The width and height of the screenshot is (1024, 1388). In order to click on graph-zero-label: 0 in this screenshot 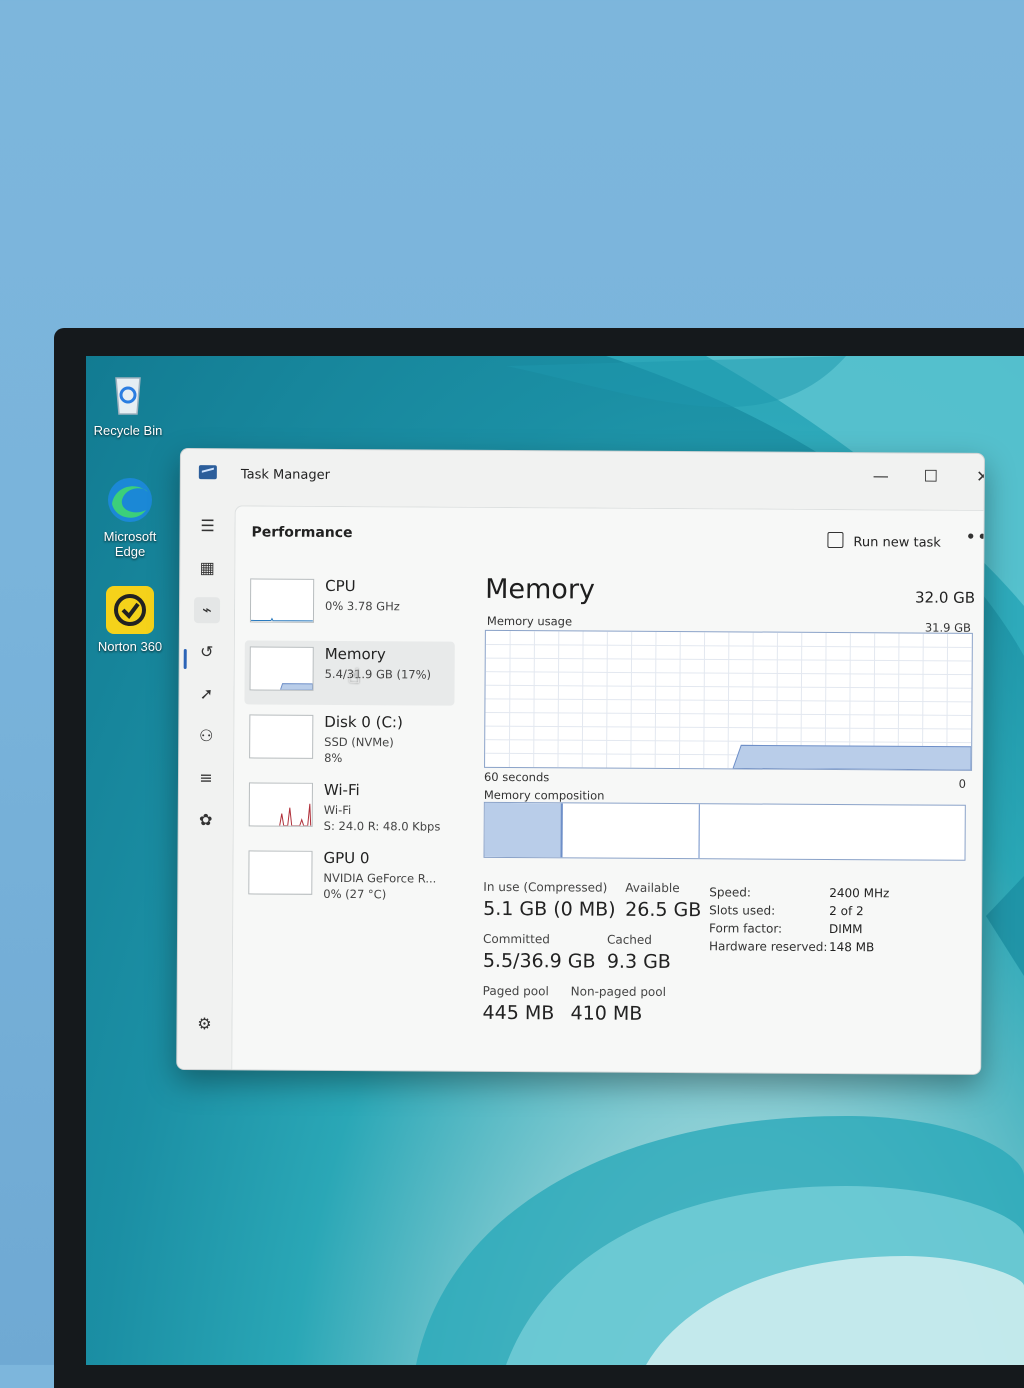, I will do `click(962, 783)`.